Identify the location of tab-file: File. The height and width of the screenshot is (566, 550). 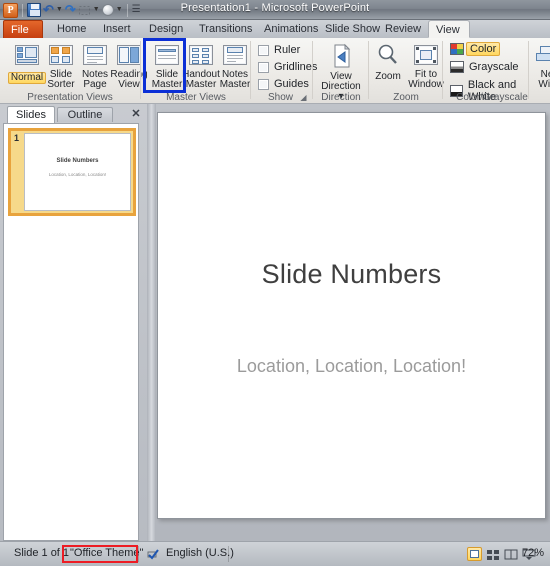
(23, 29).